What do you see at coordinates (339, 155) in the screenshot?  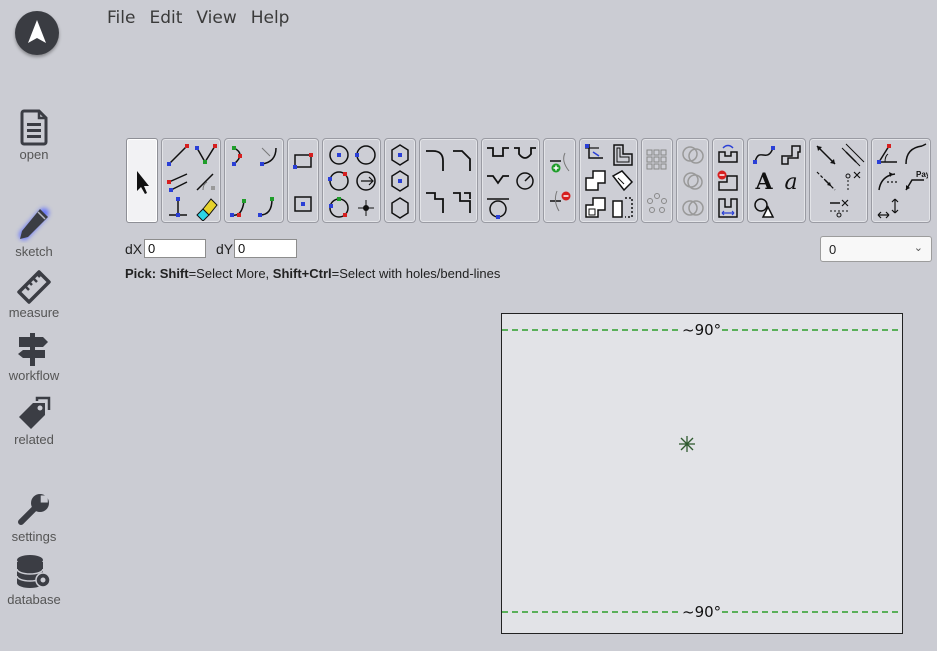 I see `circle-center-tool` at bounding box center [339, 155].